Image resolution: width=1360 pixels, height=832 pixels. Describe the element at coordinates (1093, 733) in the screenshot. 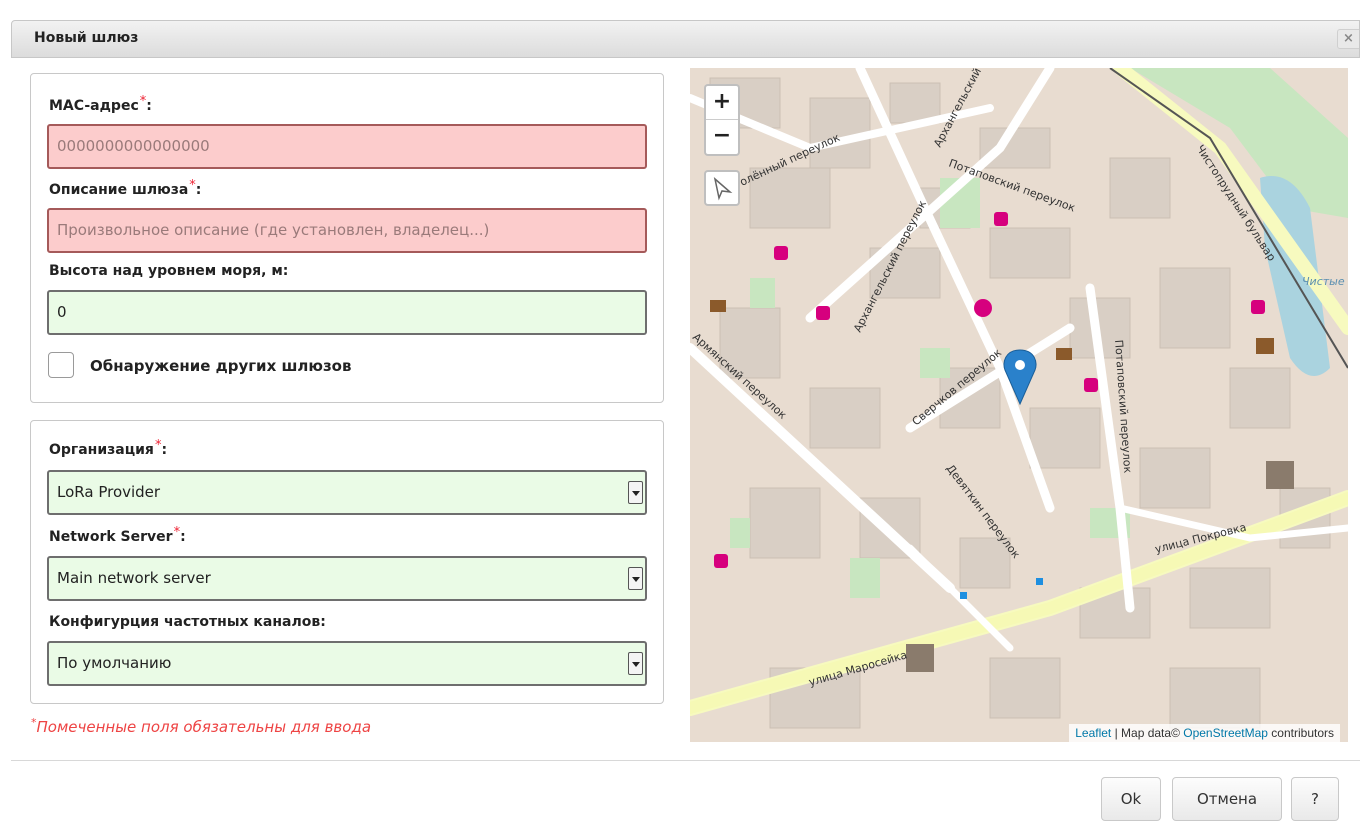

I see `leaflet-link: Leaflet` at that location.